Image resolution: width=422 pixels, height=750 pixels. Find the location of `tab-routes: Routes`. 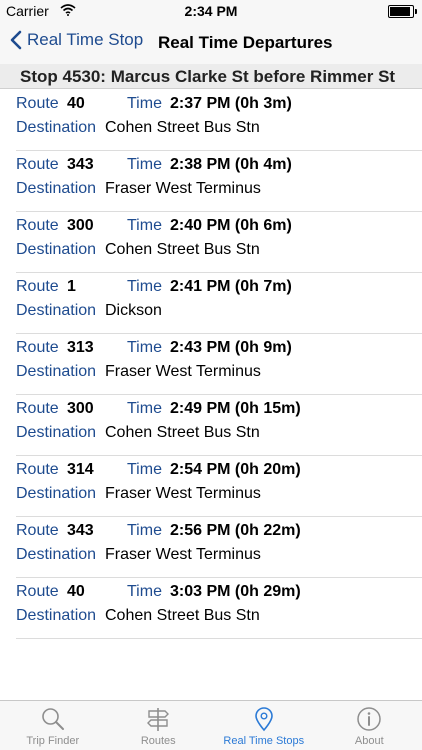

tab-routes: Routes is located at coordinates (159, 725).